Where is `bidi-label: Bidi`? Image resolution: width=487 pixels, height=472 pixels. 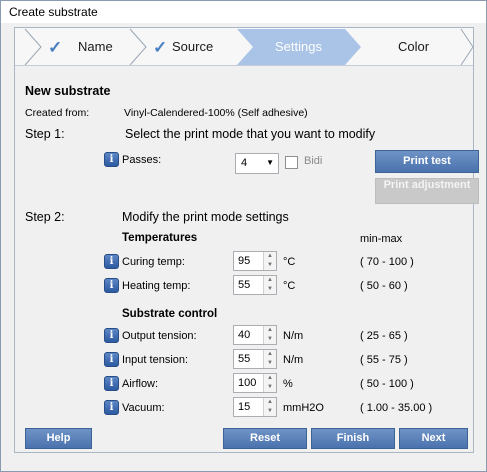
bidi-label: Bidi is located at coordinates (313, 161).